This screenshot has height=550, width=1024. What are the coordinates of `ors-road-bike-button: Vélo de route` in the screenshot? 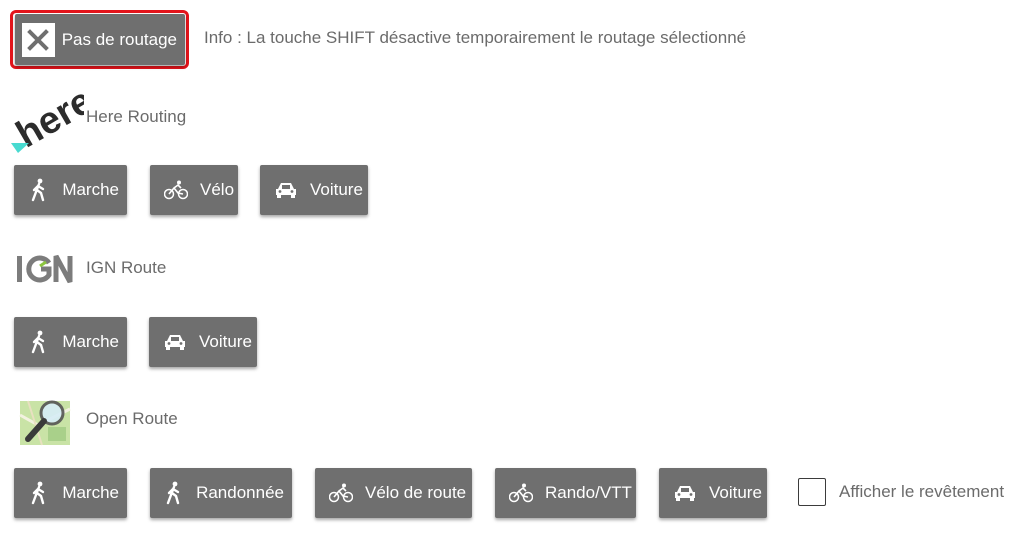 It's located at (393, 493).